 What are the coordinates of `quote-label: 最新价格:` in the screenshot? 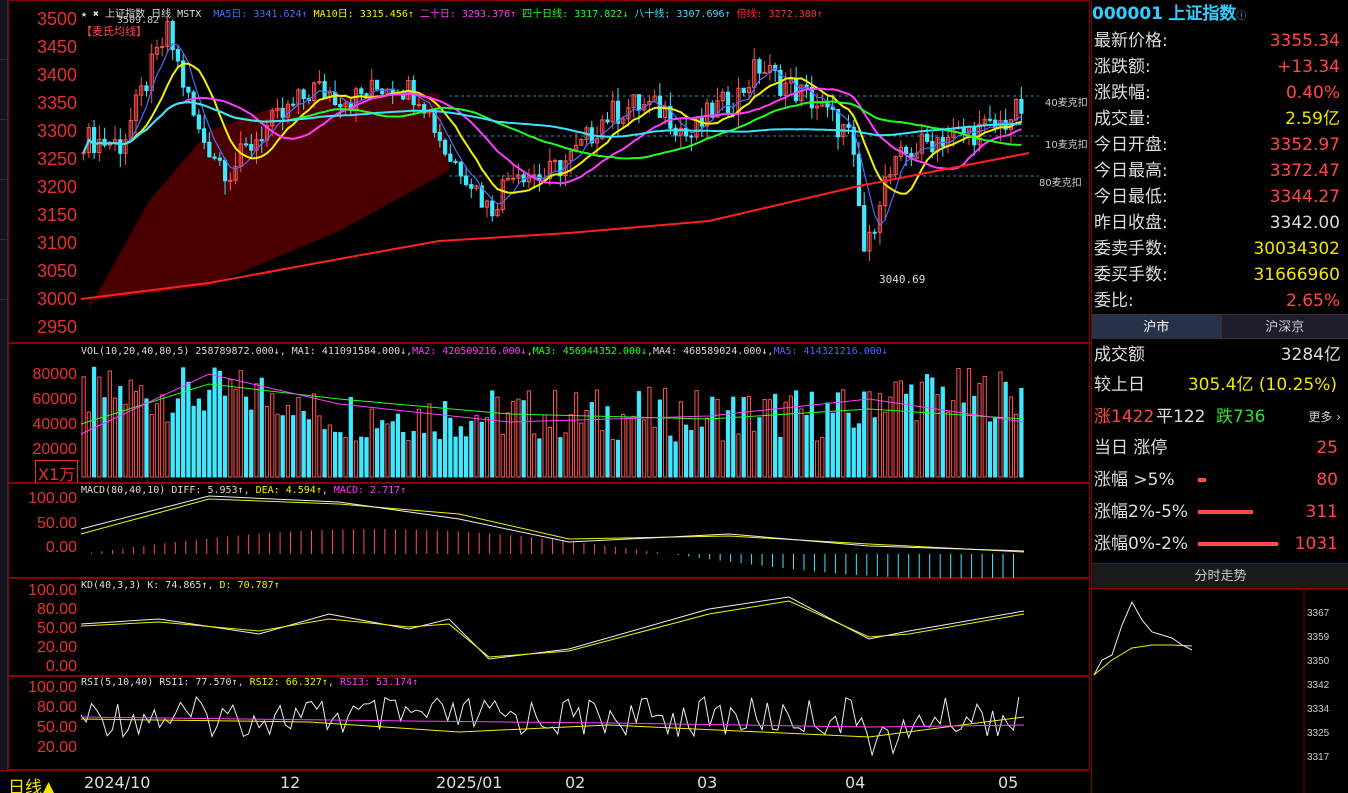 It's located at (1131, 41).